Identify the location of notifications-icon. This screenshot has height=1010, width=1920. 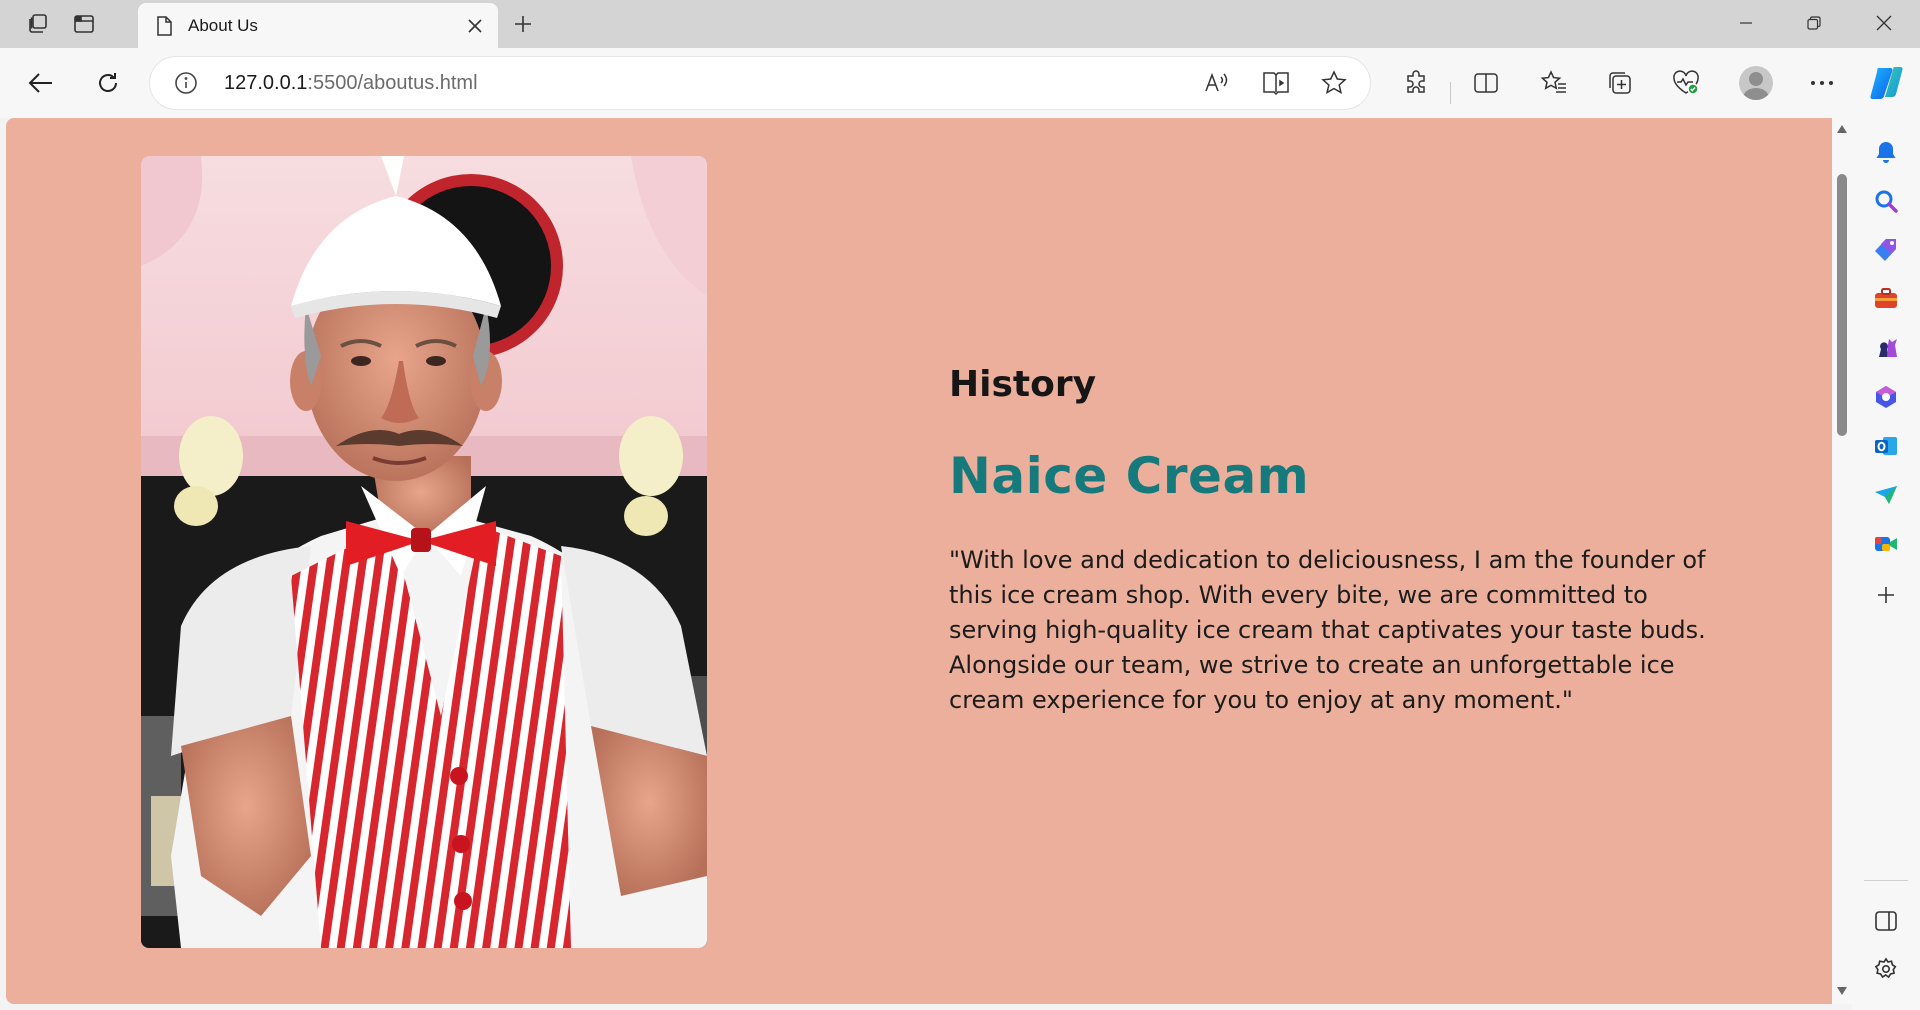
(1886, 152).